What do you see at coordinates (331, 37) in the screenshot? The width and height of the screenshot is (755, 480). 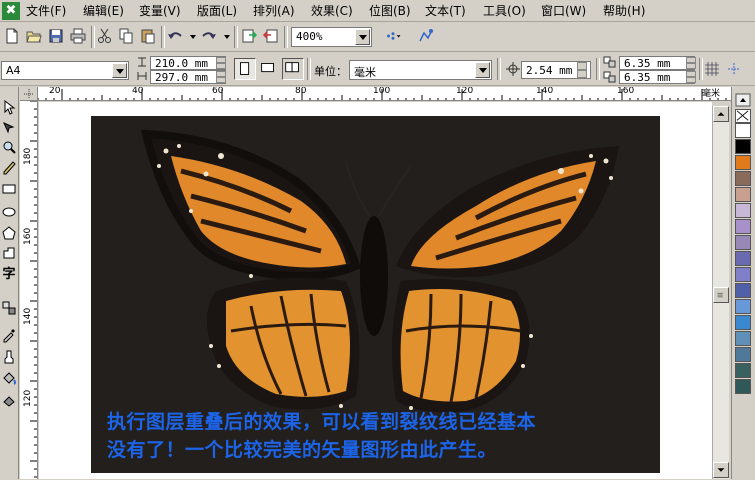 I see `zoom-level-combo: 400%` at bounding box center [331, 37].